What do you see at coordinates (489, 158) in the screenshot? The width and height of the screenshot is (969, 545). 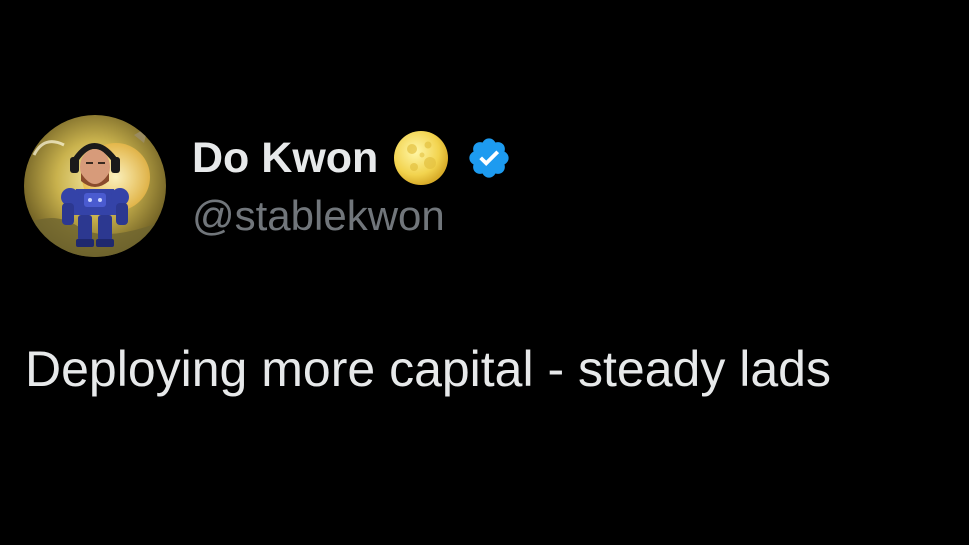 I see `verified-badge-icon` at bounding box center [489, 158].